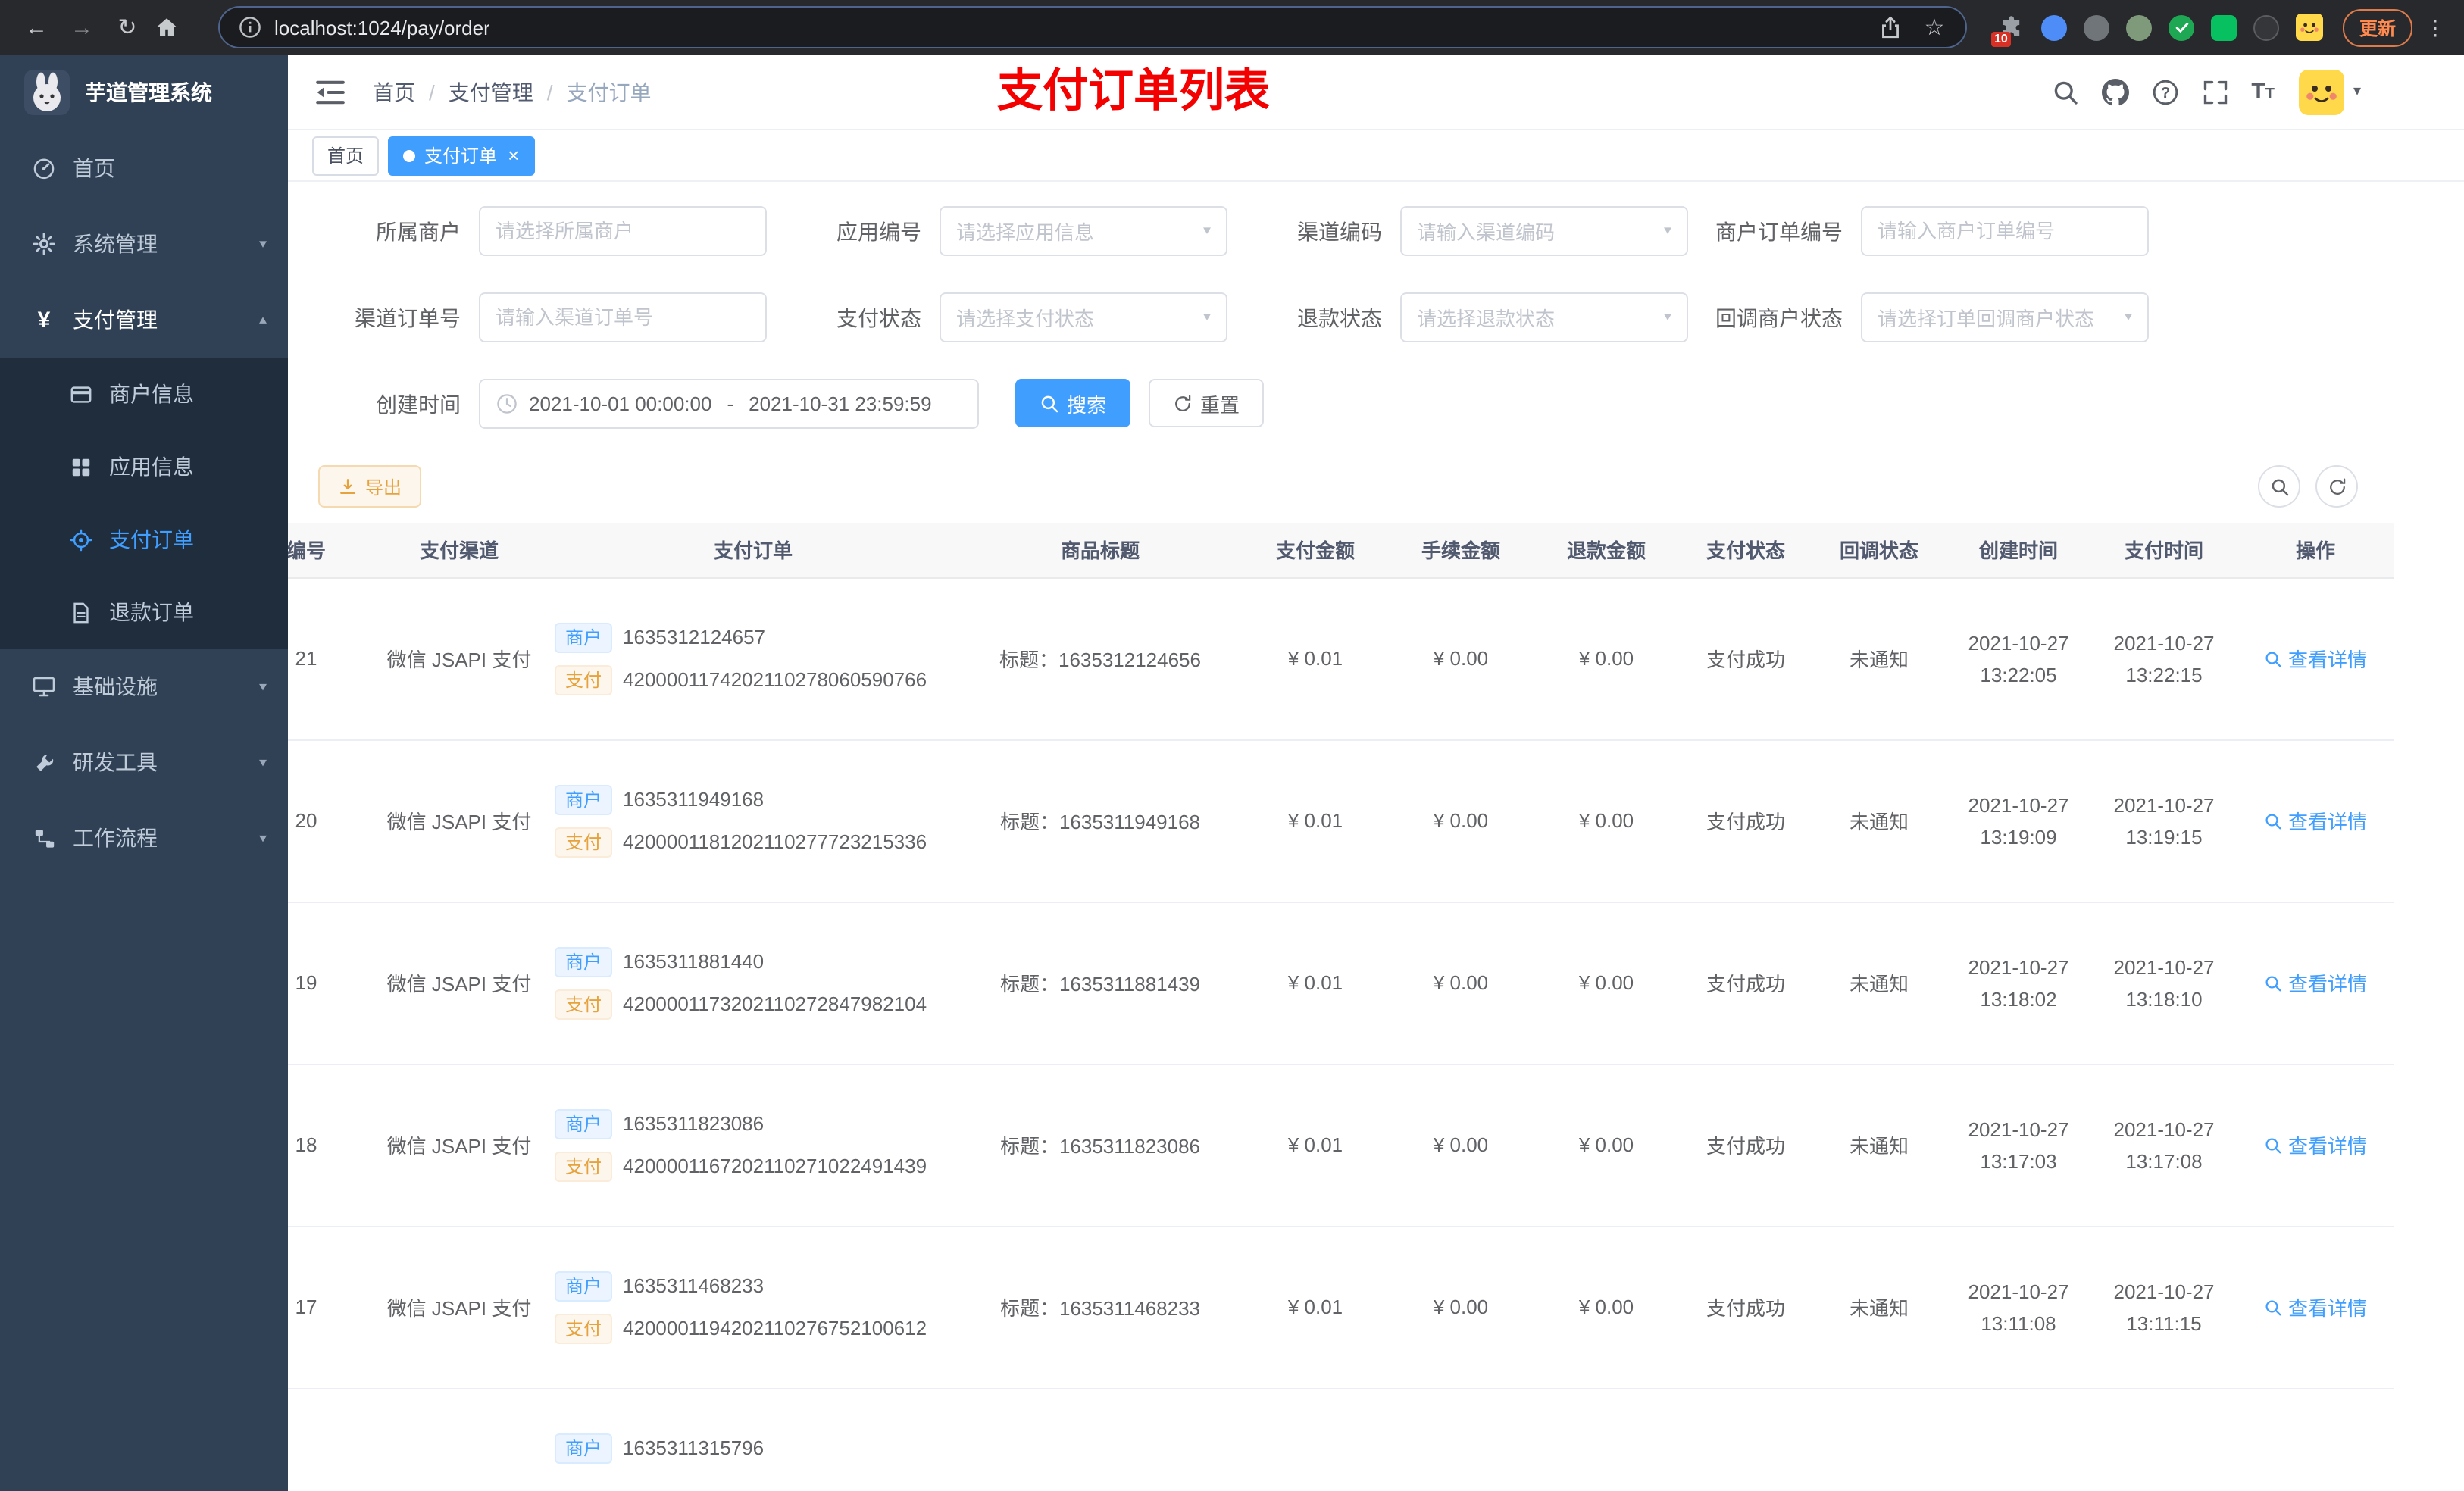 The height and width of the screenshot is (1491, 2464). Describe the element at coordinates (2164, 550) in the screenshot. I see `col-pay-time: 支付时间` at that location.